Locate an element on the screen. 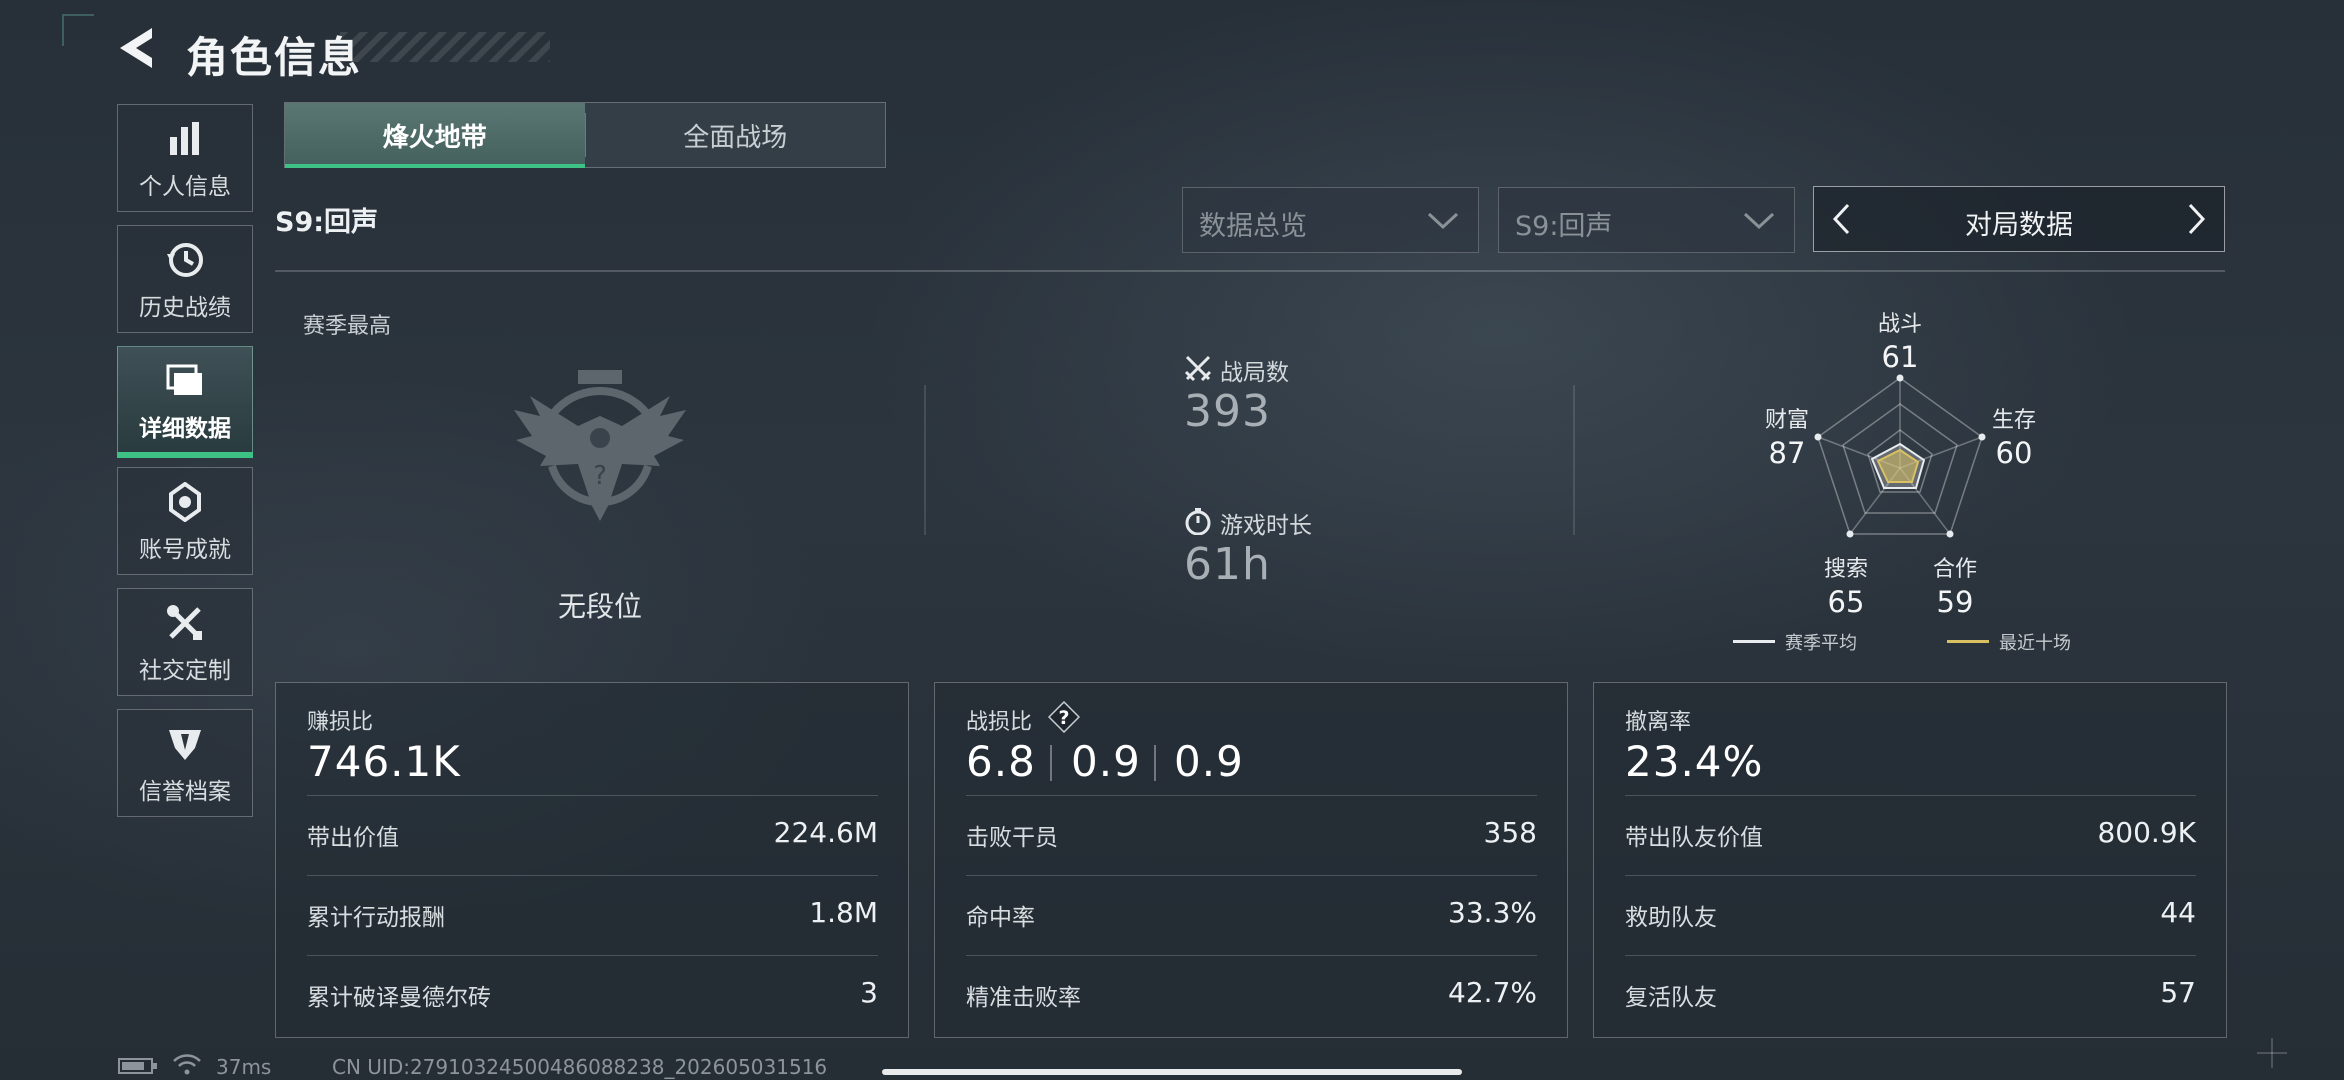  matches-label: 战局数 is located at coordinates (1254, 373).